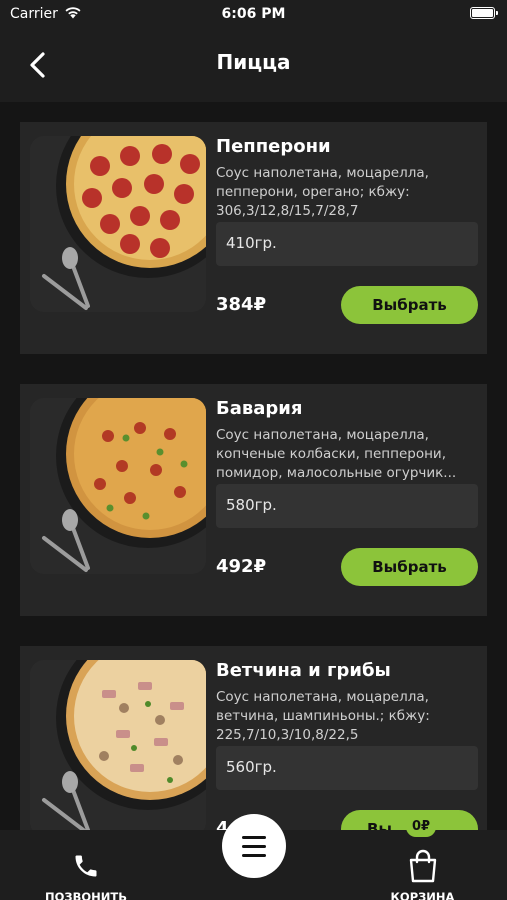 This screenshot has height=900, width=507. What do you see at coordinates (347, 244) in the screenshot?
I see `product-weight: 410гр.` at bounding box center [347, 244].